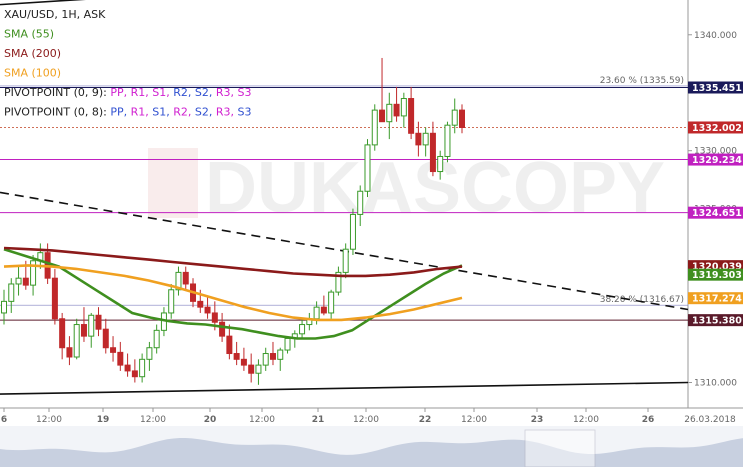  Describe the element at coordinates (648, 420) in the screenshot. I see `x-tick-label: 26` at that location.